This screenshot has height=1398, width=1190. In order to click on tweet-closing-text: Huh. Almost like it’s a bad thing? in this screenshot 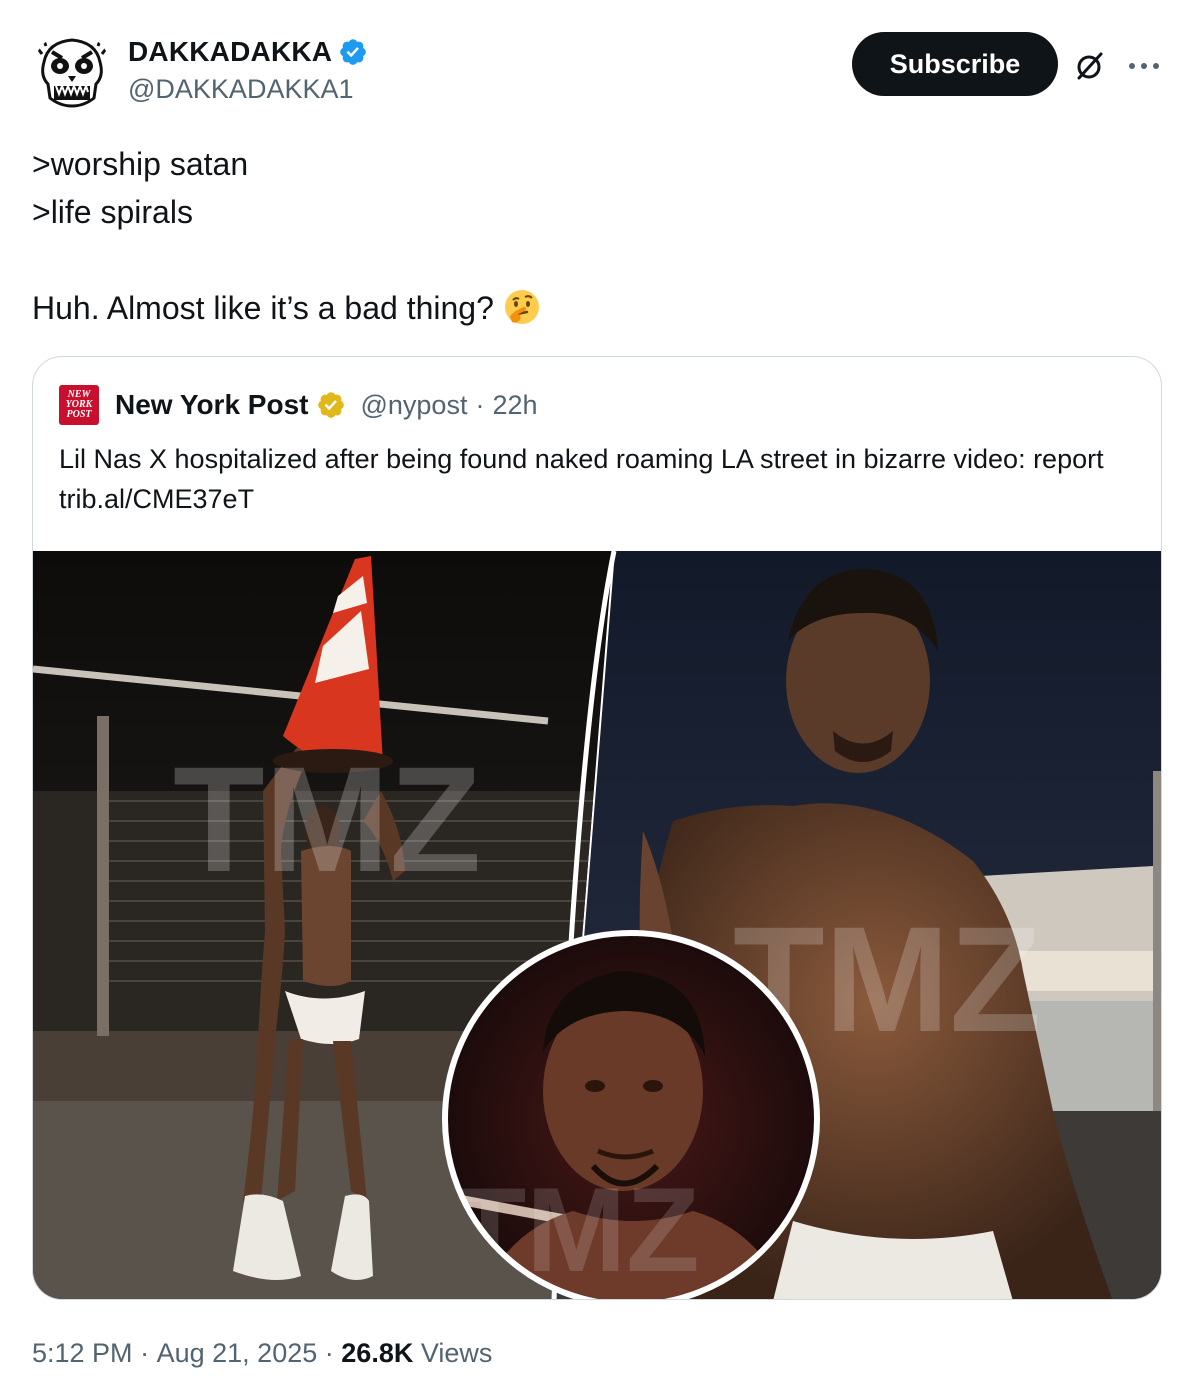, I will do `click(263, 308)`.